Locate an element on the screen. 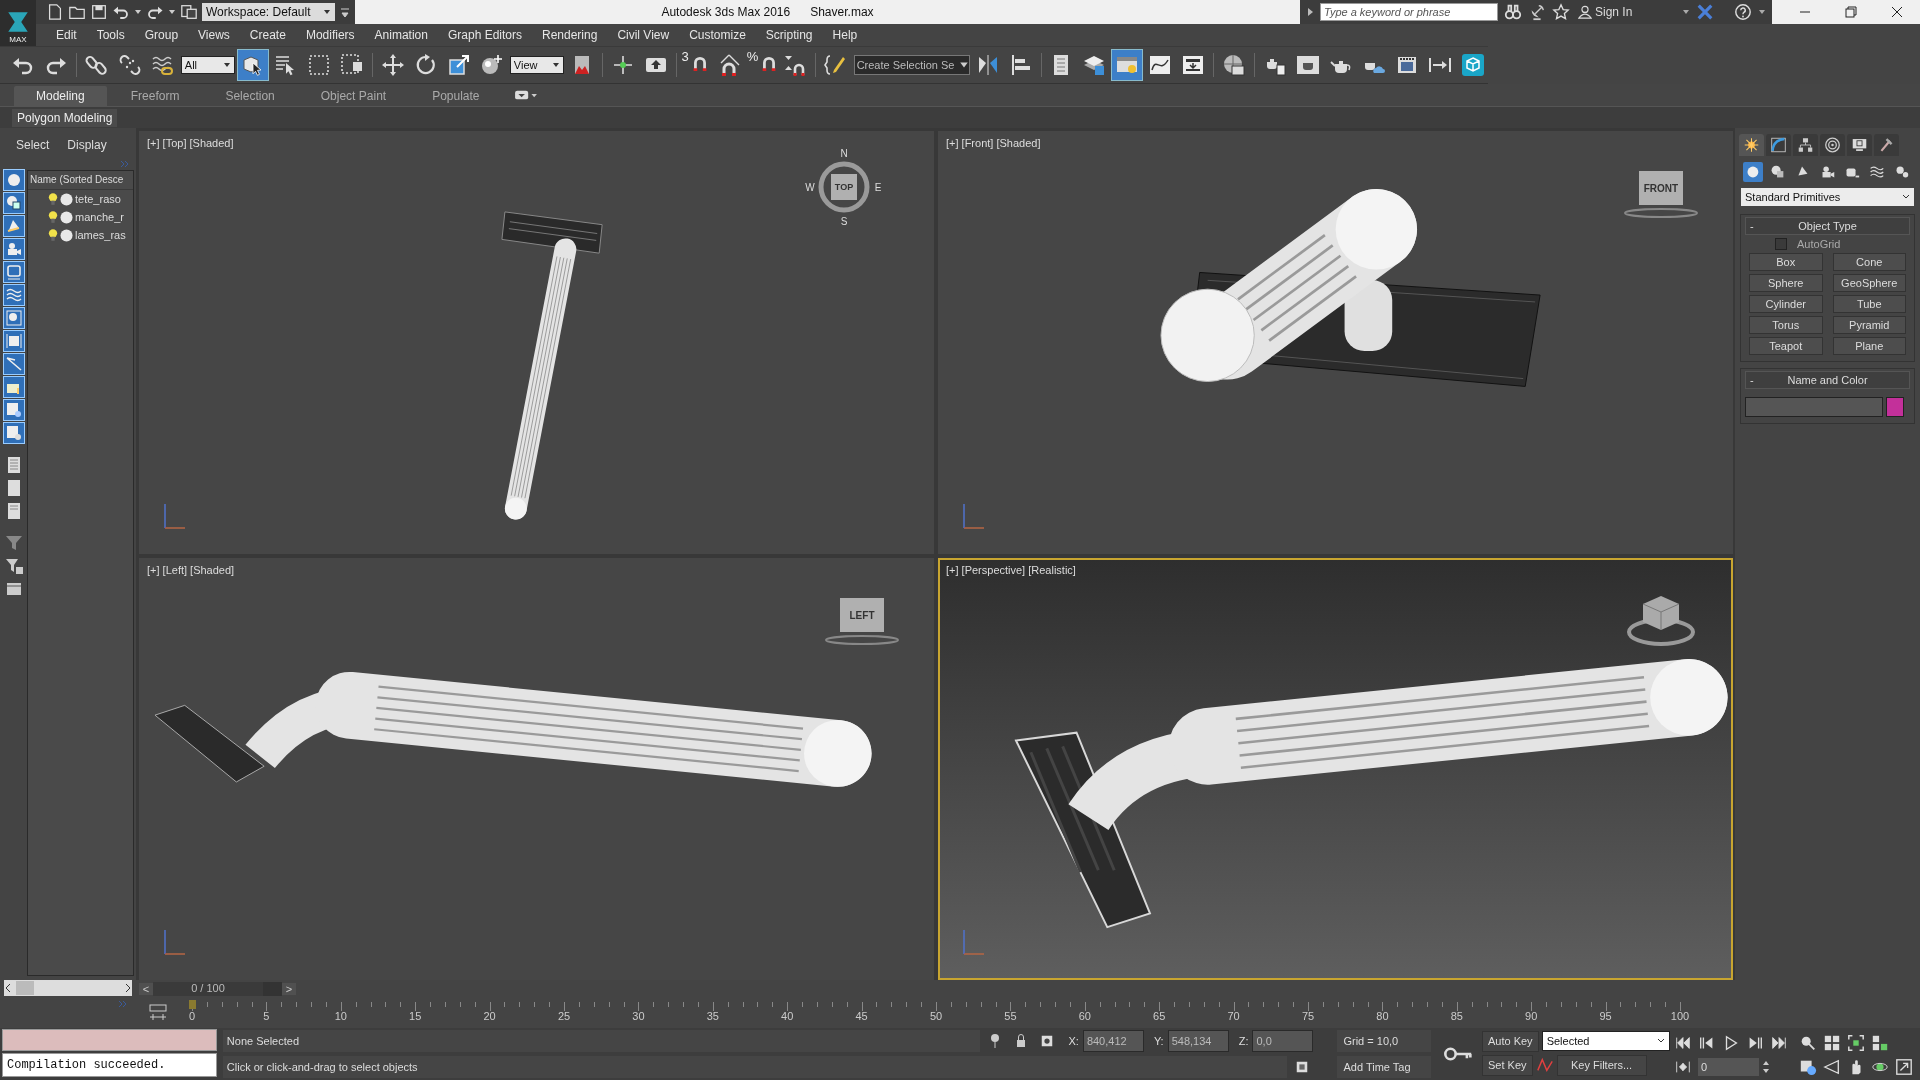 The width and height of the screenshot is (1920, 1080). object-name: lames_ras is located at coordinates (100, 235).